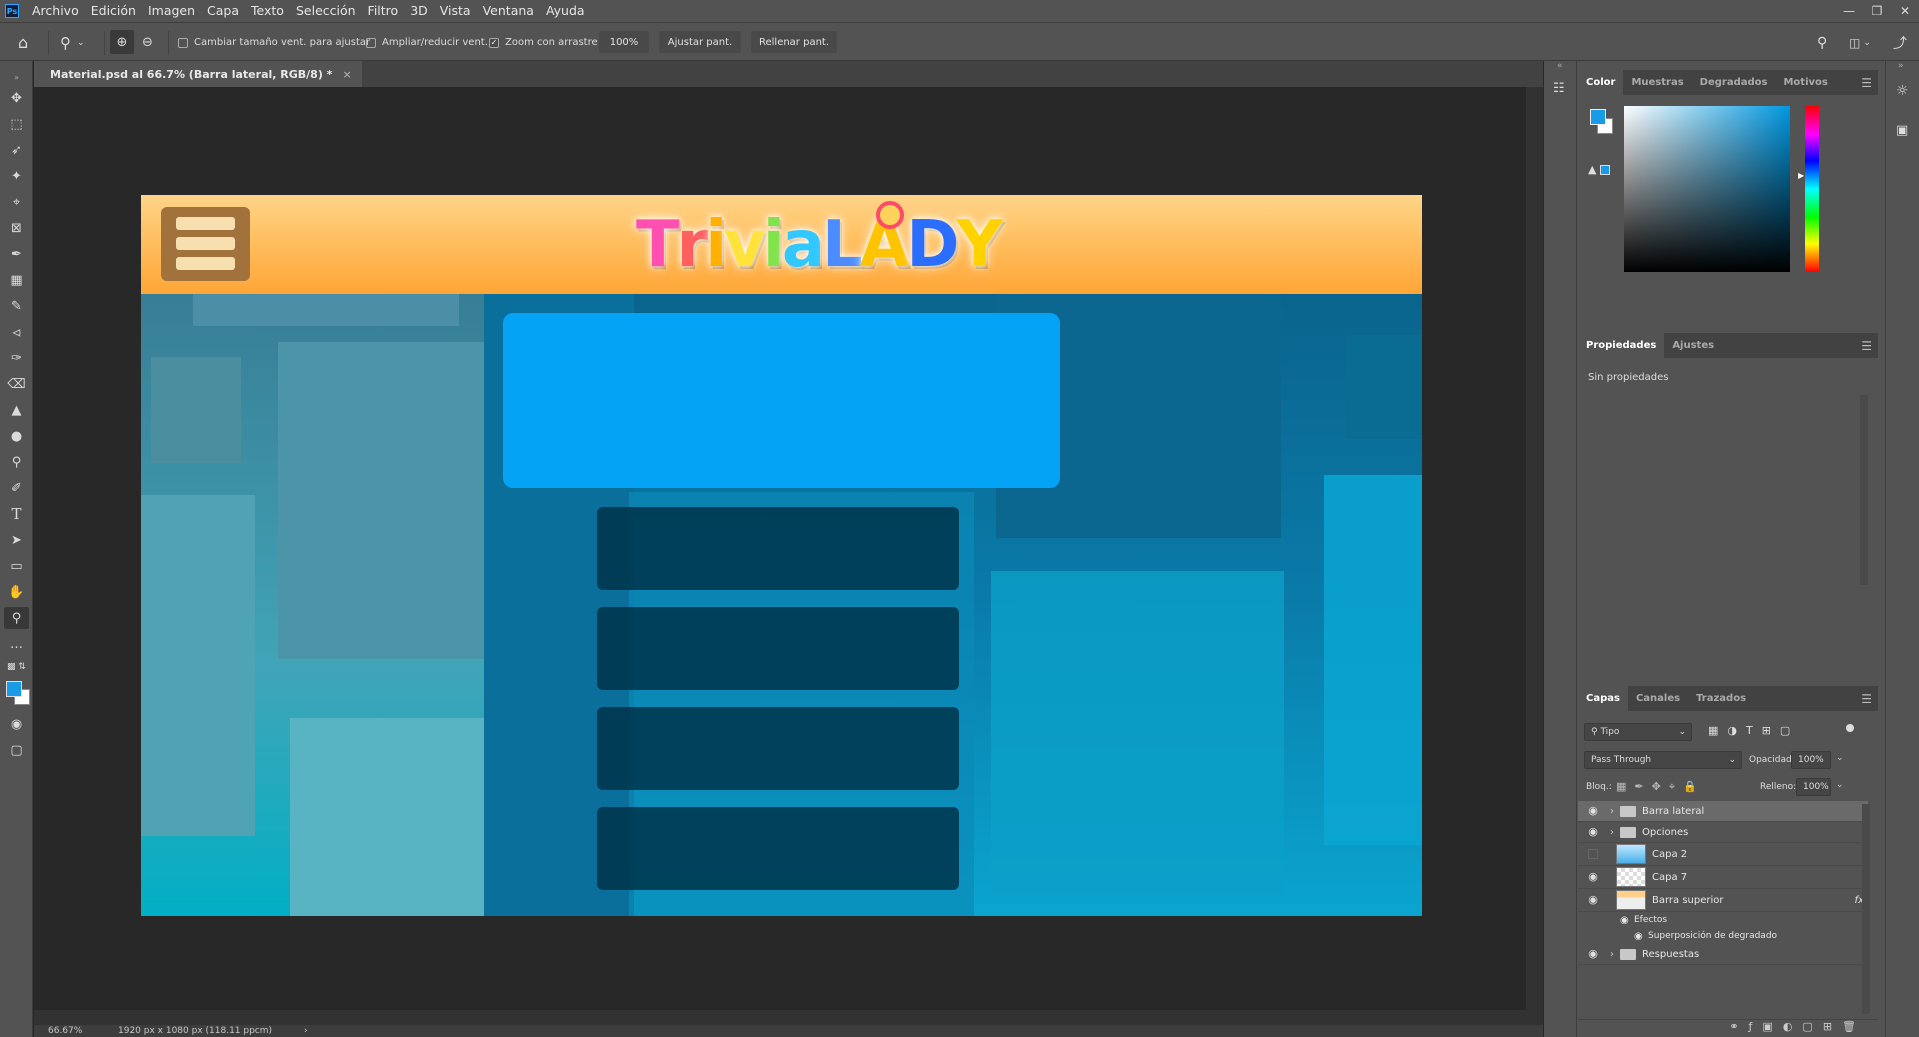 This screenshot has width=1919, height=1037. What do you see at coordinates (1753, 730) in the screenshot?
I see `layer-filter-icons: ▦◑T⊞▢` at bounding box center [1753, 730].